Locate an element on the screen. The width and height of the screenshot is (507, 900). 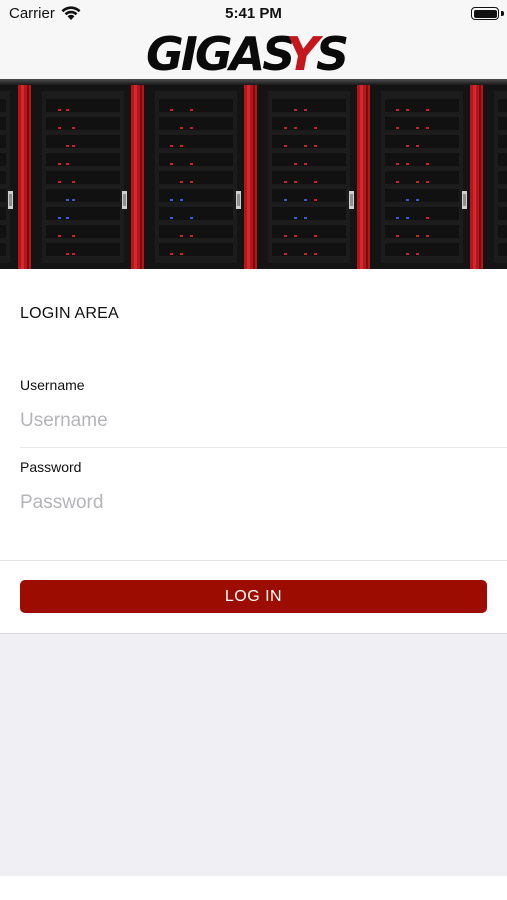
clock: 5:41 PM is located at coordinates (253, 13).